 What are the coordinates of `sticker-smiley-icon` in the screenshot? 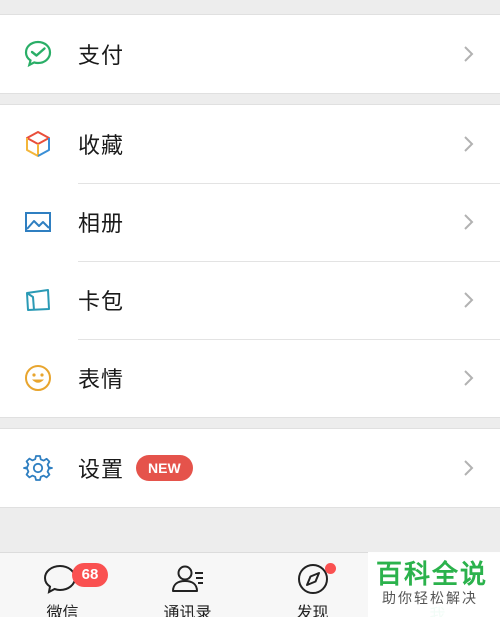 It's located at (38, 378).